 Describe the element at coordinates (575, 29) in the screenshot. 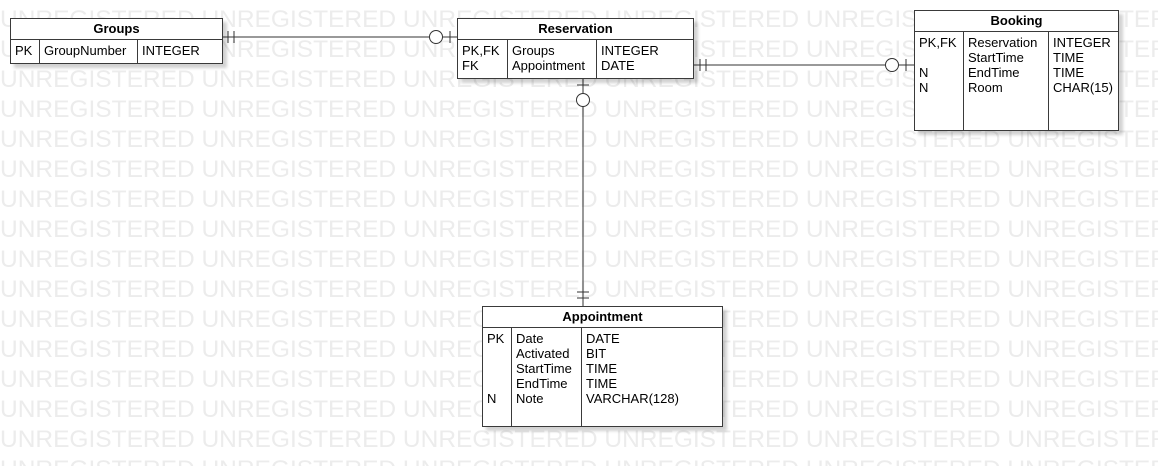

I see `entity-title: Reservation` at that location.